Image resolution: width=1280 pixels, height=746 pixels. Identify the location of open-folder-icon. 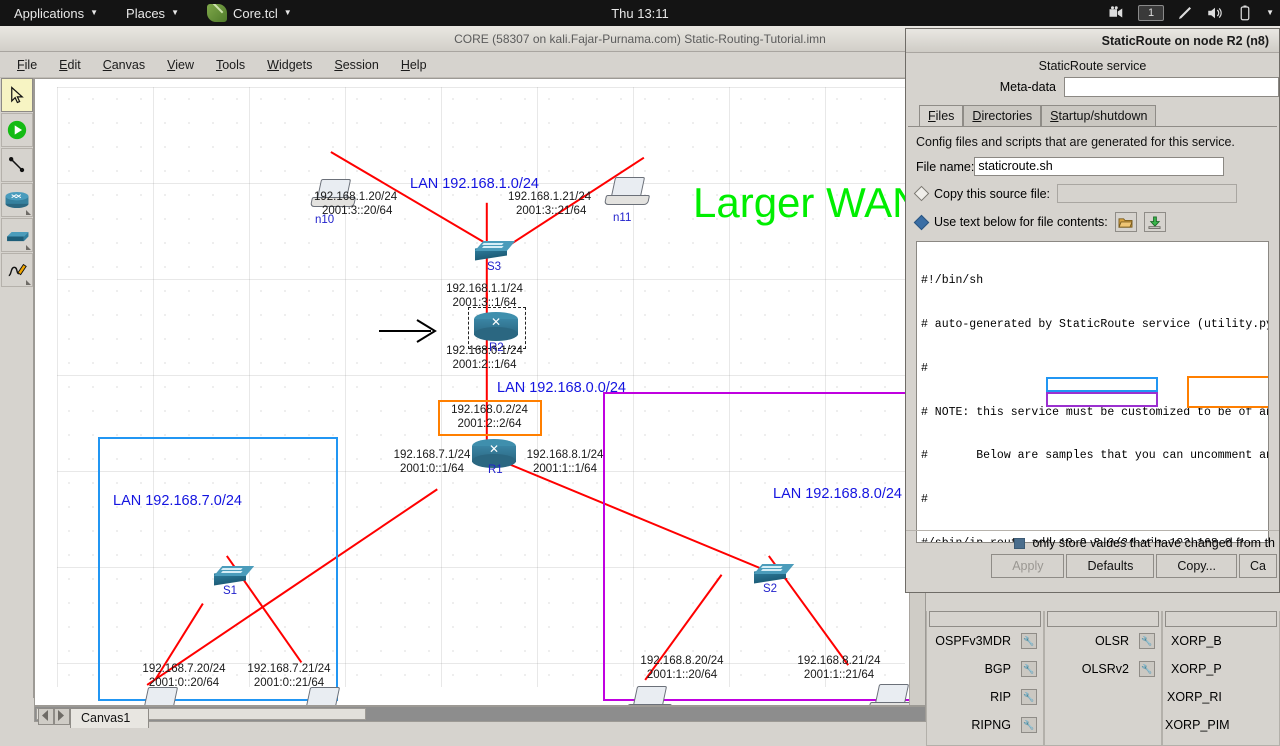
(1125, 222).